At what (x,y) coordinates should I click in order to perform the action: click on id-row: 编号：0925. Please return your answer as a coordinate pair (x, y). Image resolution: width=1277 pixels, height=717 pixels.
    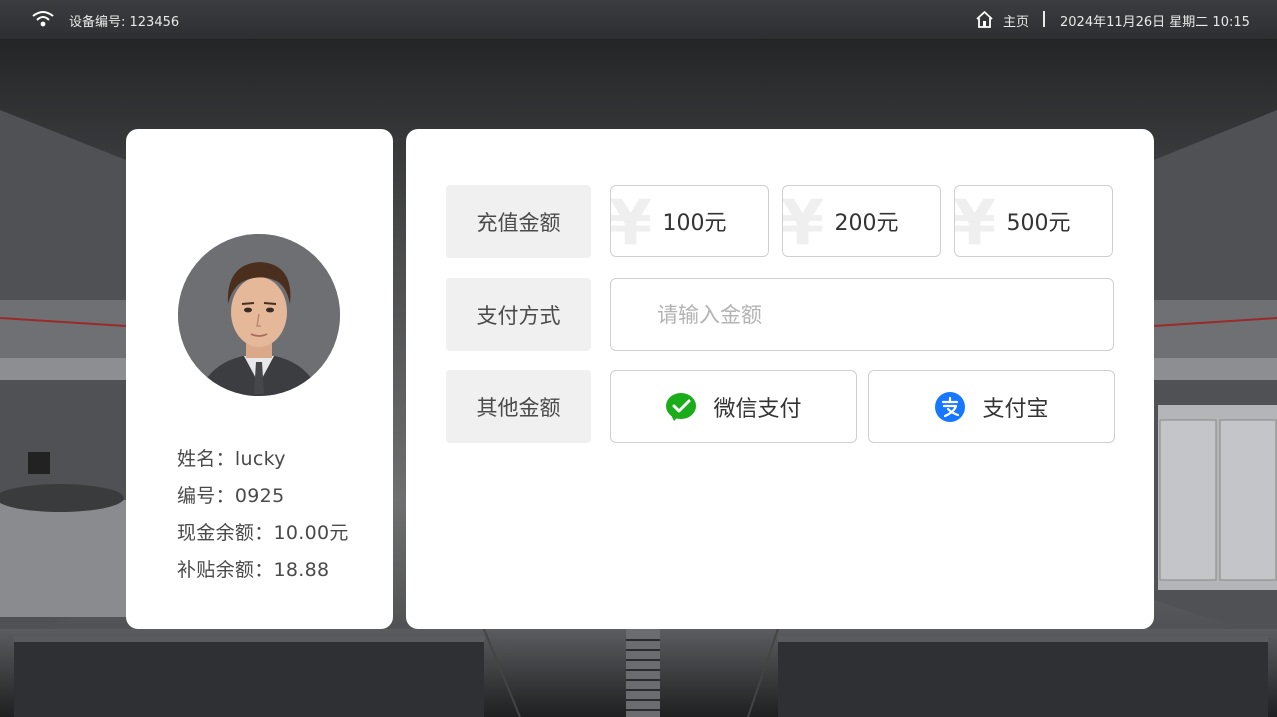
    Looking at the image, I should click on (230, 494).